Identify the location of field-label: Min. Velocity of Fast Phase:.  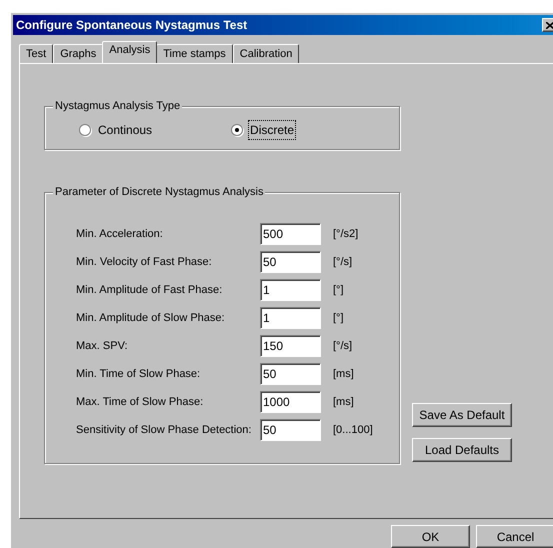
(144, 262).